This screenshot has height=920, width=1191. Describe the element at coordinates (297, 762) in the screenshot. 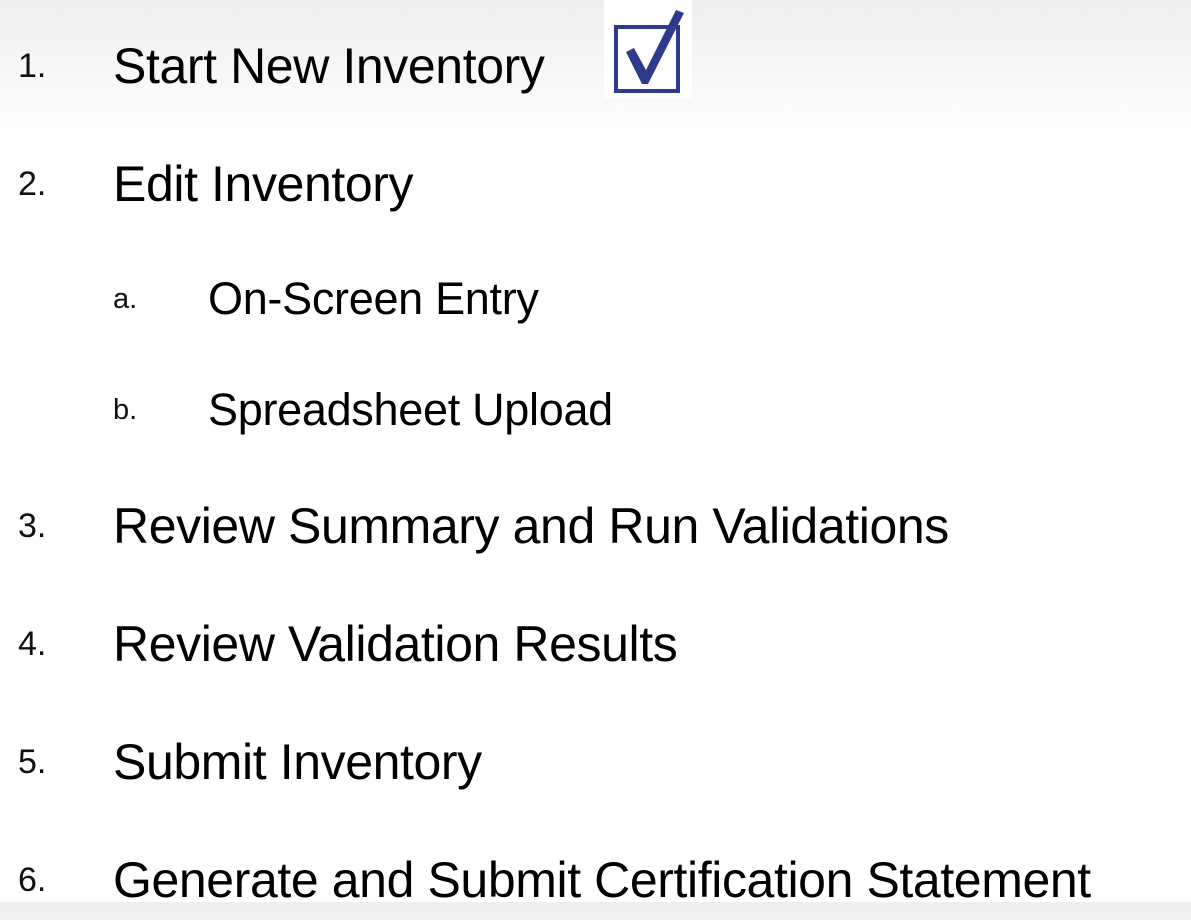

I see `step-label: Submit Inventory` at that location.